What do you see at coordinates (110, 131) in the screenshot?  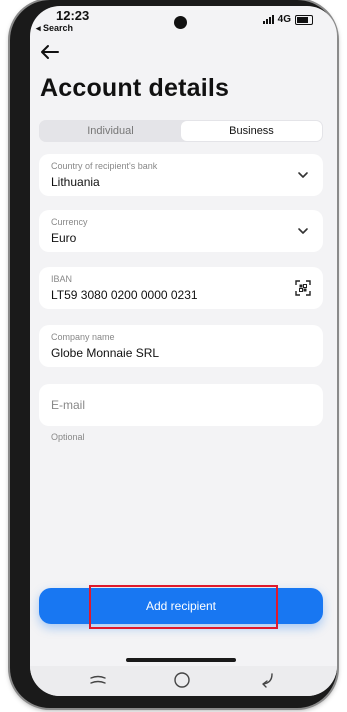 I see `tab-individual: Individual` at bounding box center [110, 131].